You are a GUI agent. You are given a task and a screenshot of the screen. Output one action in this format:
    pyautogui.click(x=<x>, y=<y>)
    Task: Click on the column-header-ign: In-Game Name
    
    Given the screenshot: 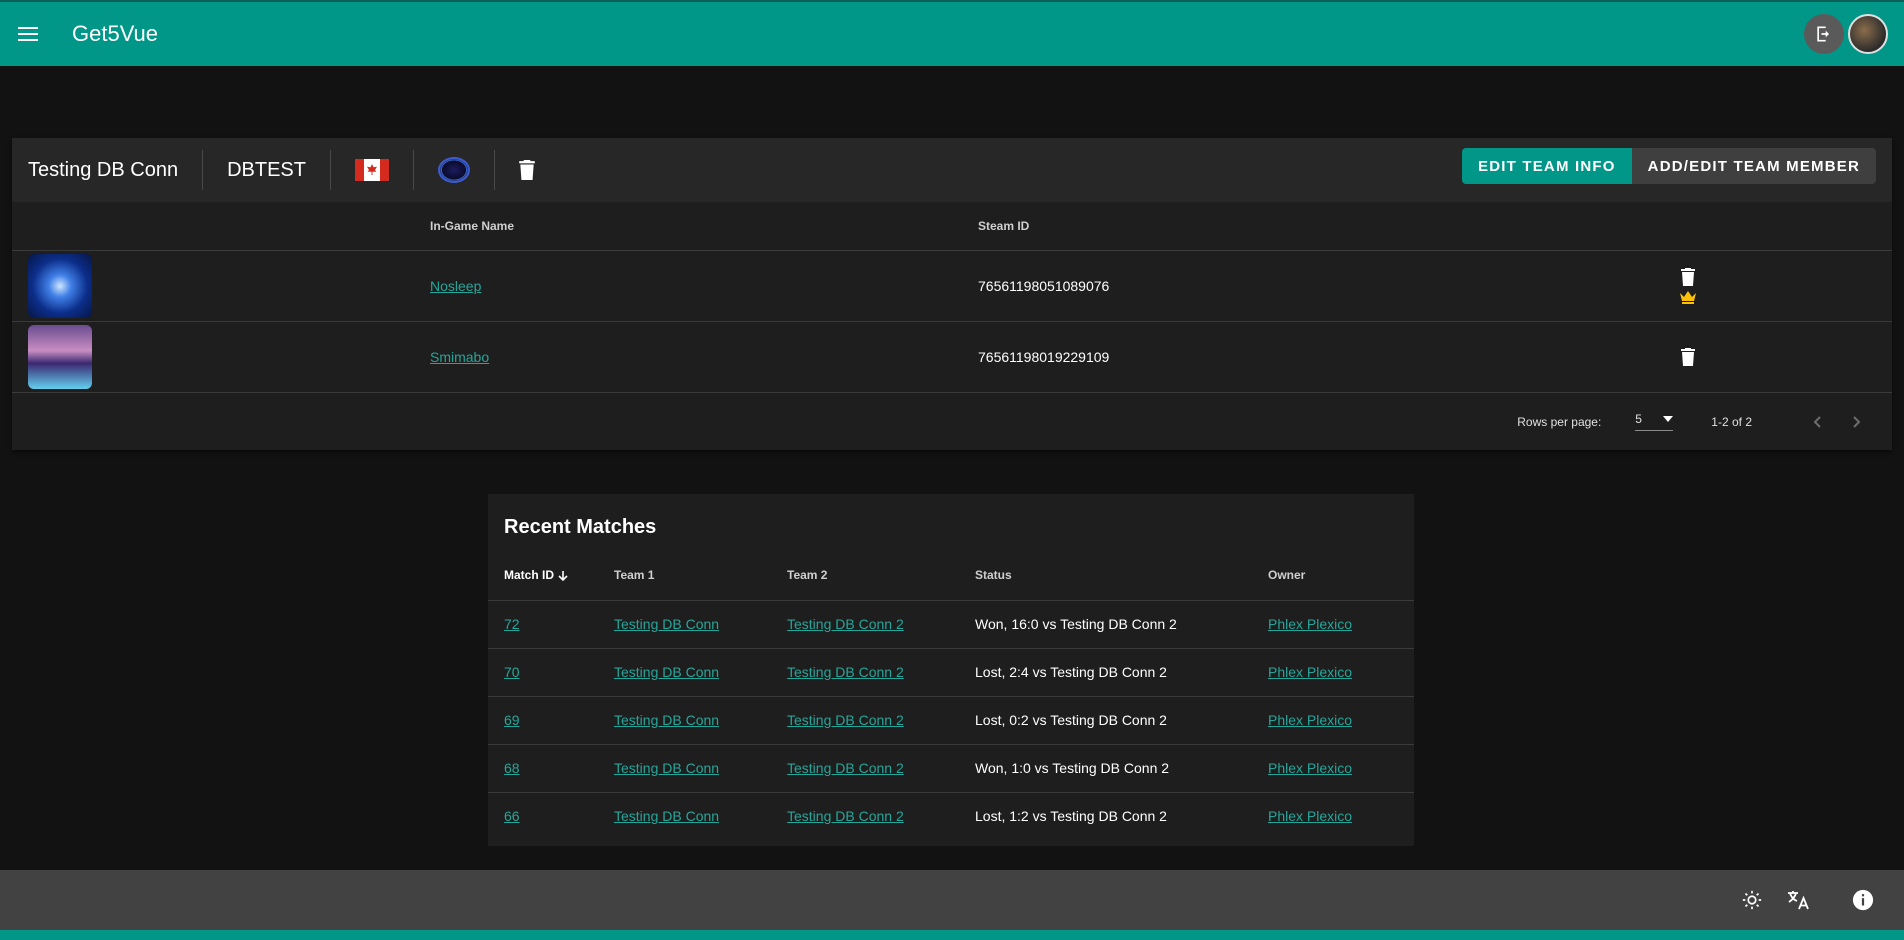 What is the action you would take?
    pyautogui.click(x=704, y=226)
    